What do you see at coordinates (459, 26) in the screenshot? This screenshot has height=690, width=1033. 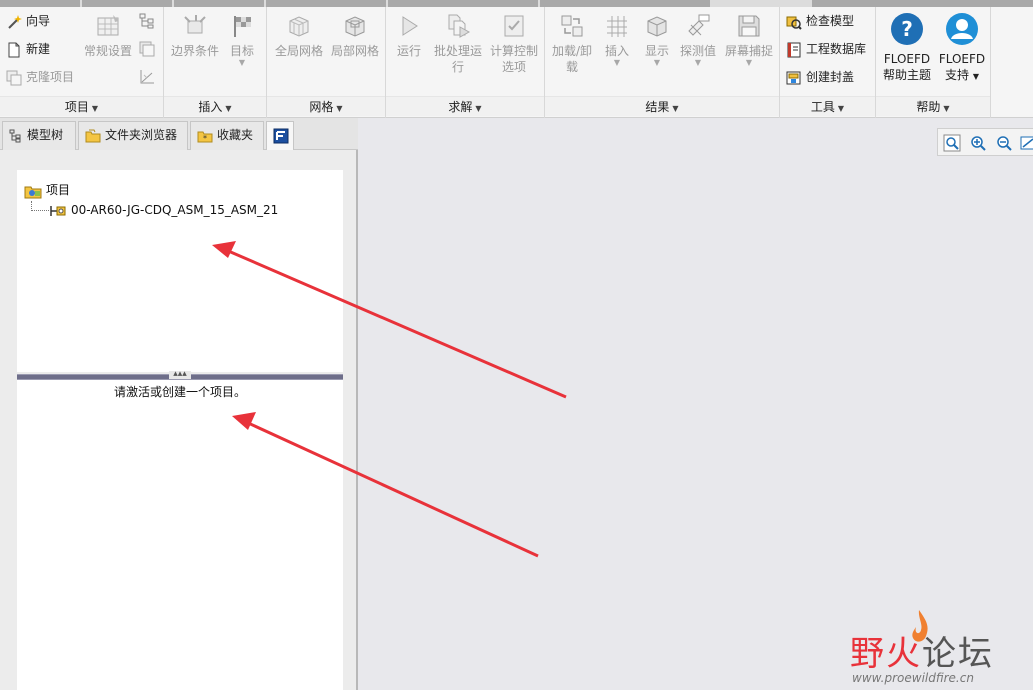 I see `batch-run-icon` at bounding box center [459, 26].